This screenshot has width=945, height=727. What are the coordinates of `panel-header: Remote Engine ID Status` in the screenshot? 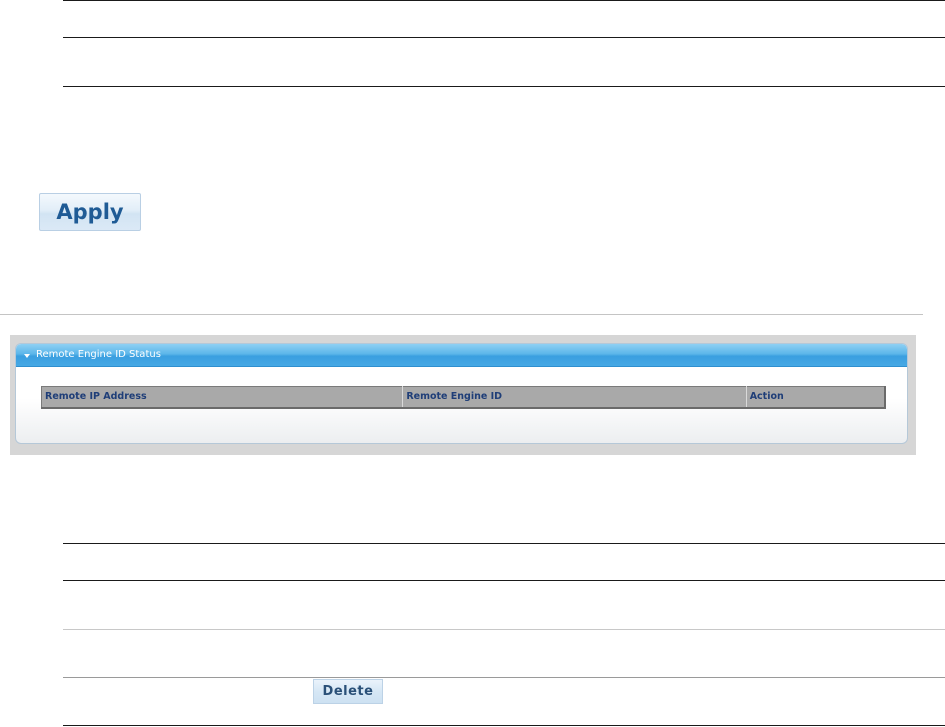 It's located at (461, 355).